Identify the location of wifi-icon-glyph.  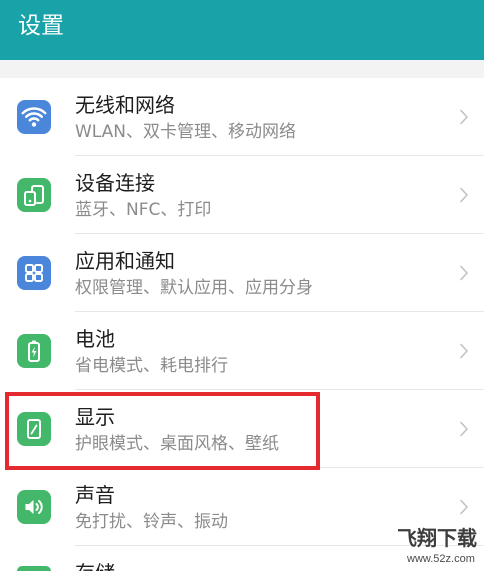
(34, 117).